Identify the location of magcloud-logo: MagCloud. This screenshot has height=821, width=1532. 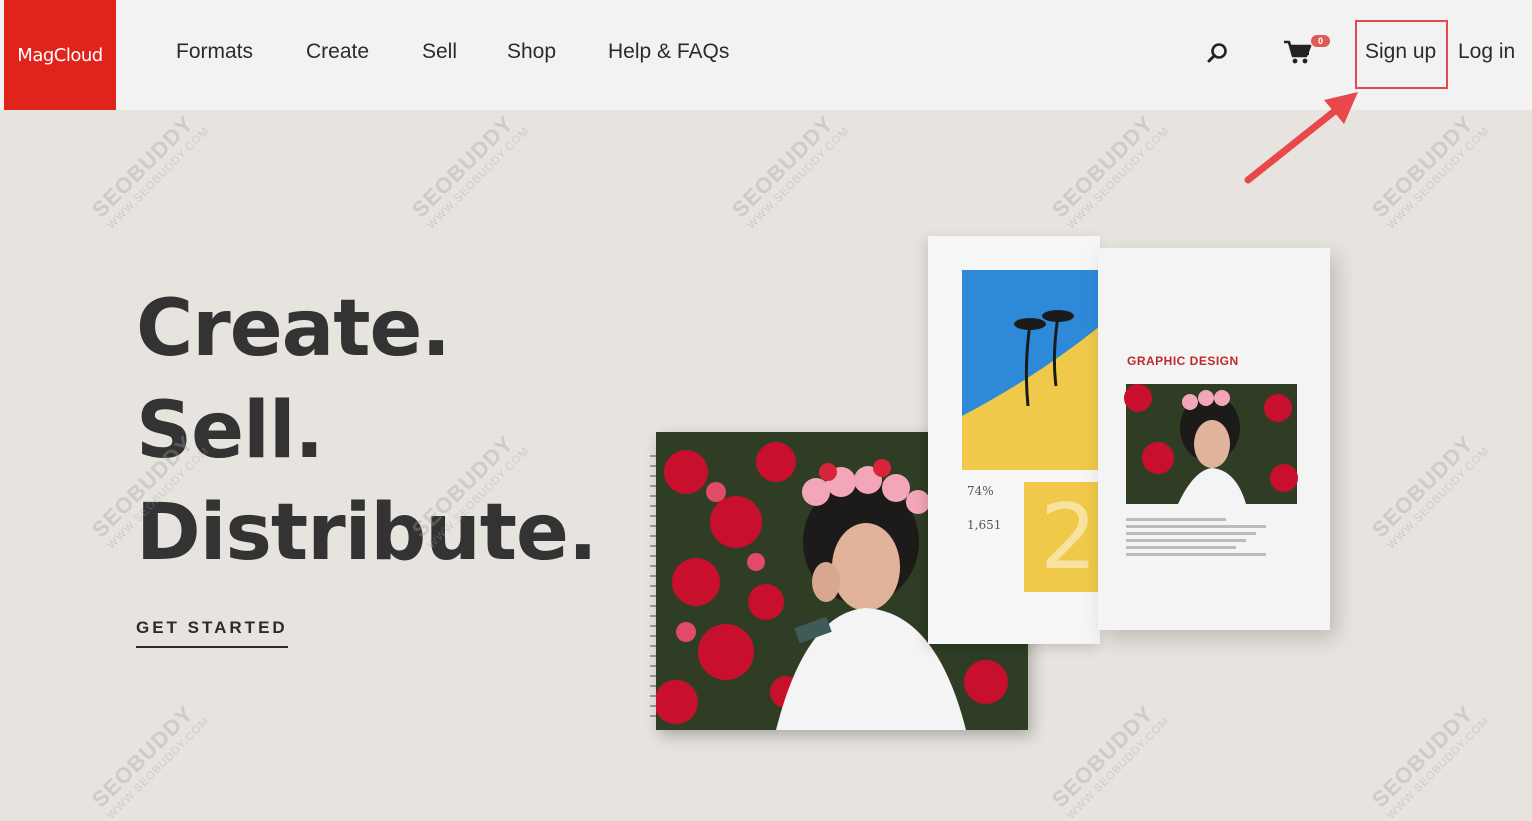
(60, 55).